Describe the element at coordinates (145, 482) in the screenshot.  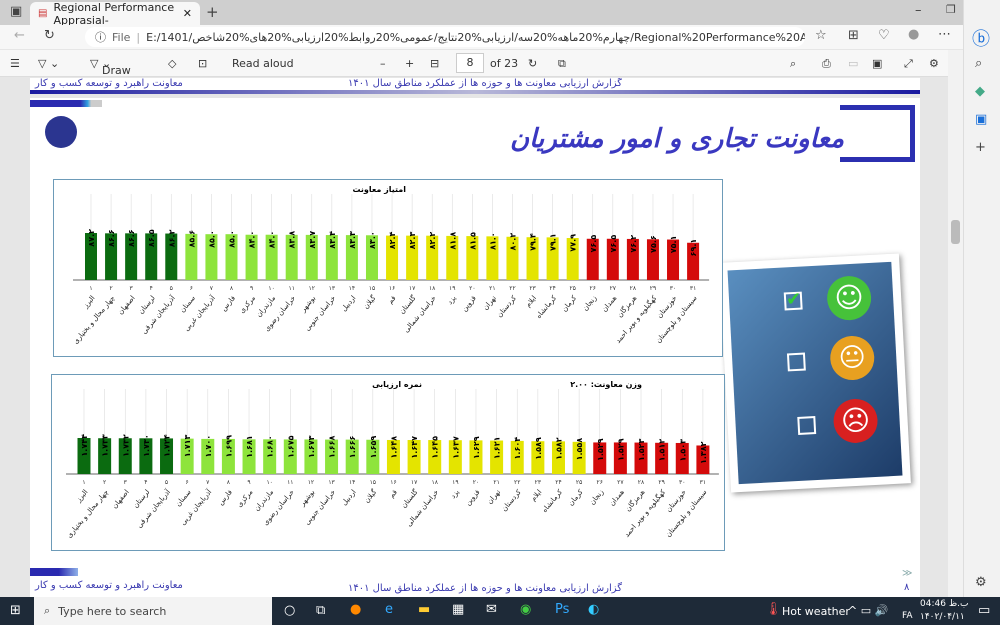
I see `rank-label: ۴` at that location.